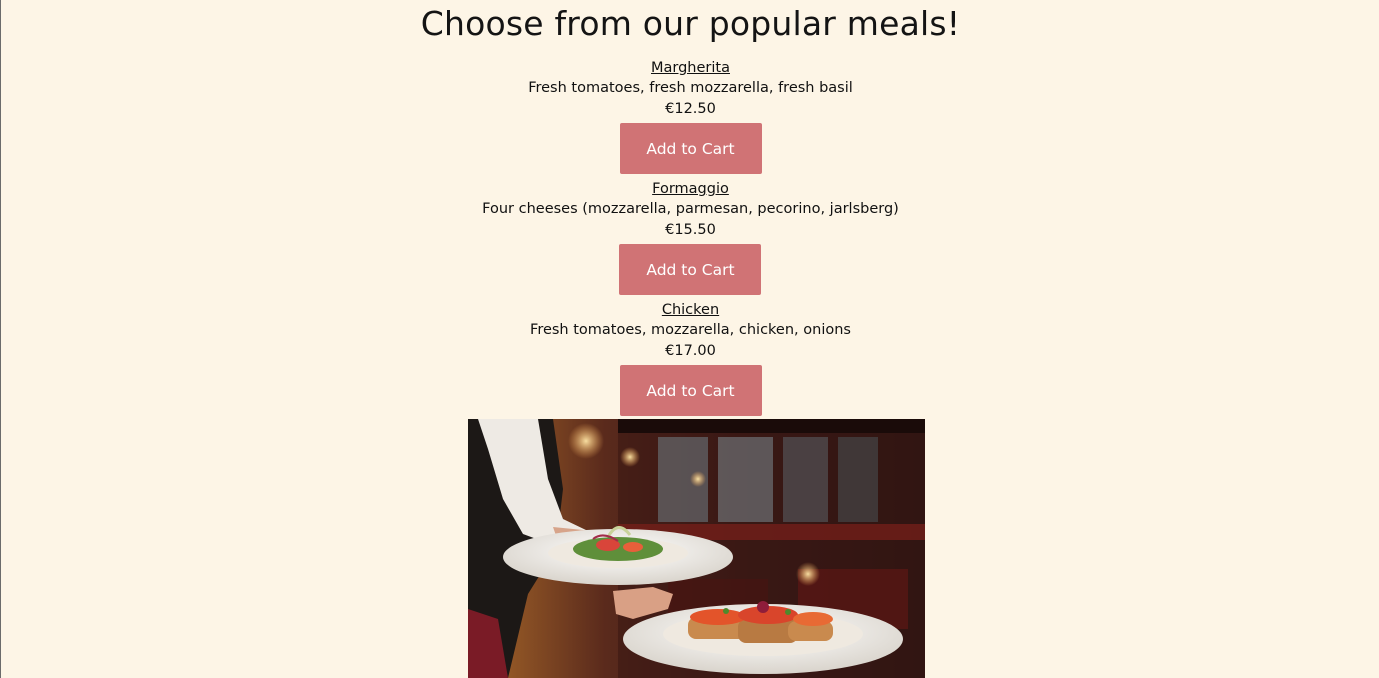 The width and height of the screenshot is (1379, 678). What do you see at coordinates (690, 109) in the screenshot?
I see `meal-price: €12.50` at bounding box center [690, 109].